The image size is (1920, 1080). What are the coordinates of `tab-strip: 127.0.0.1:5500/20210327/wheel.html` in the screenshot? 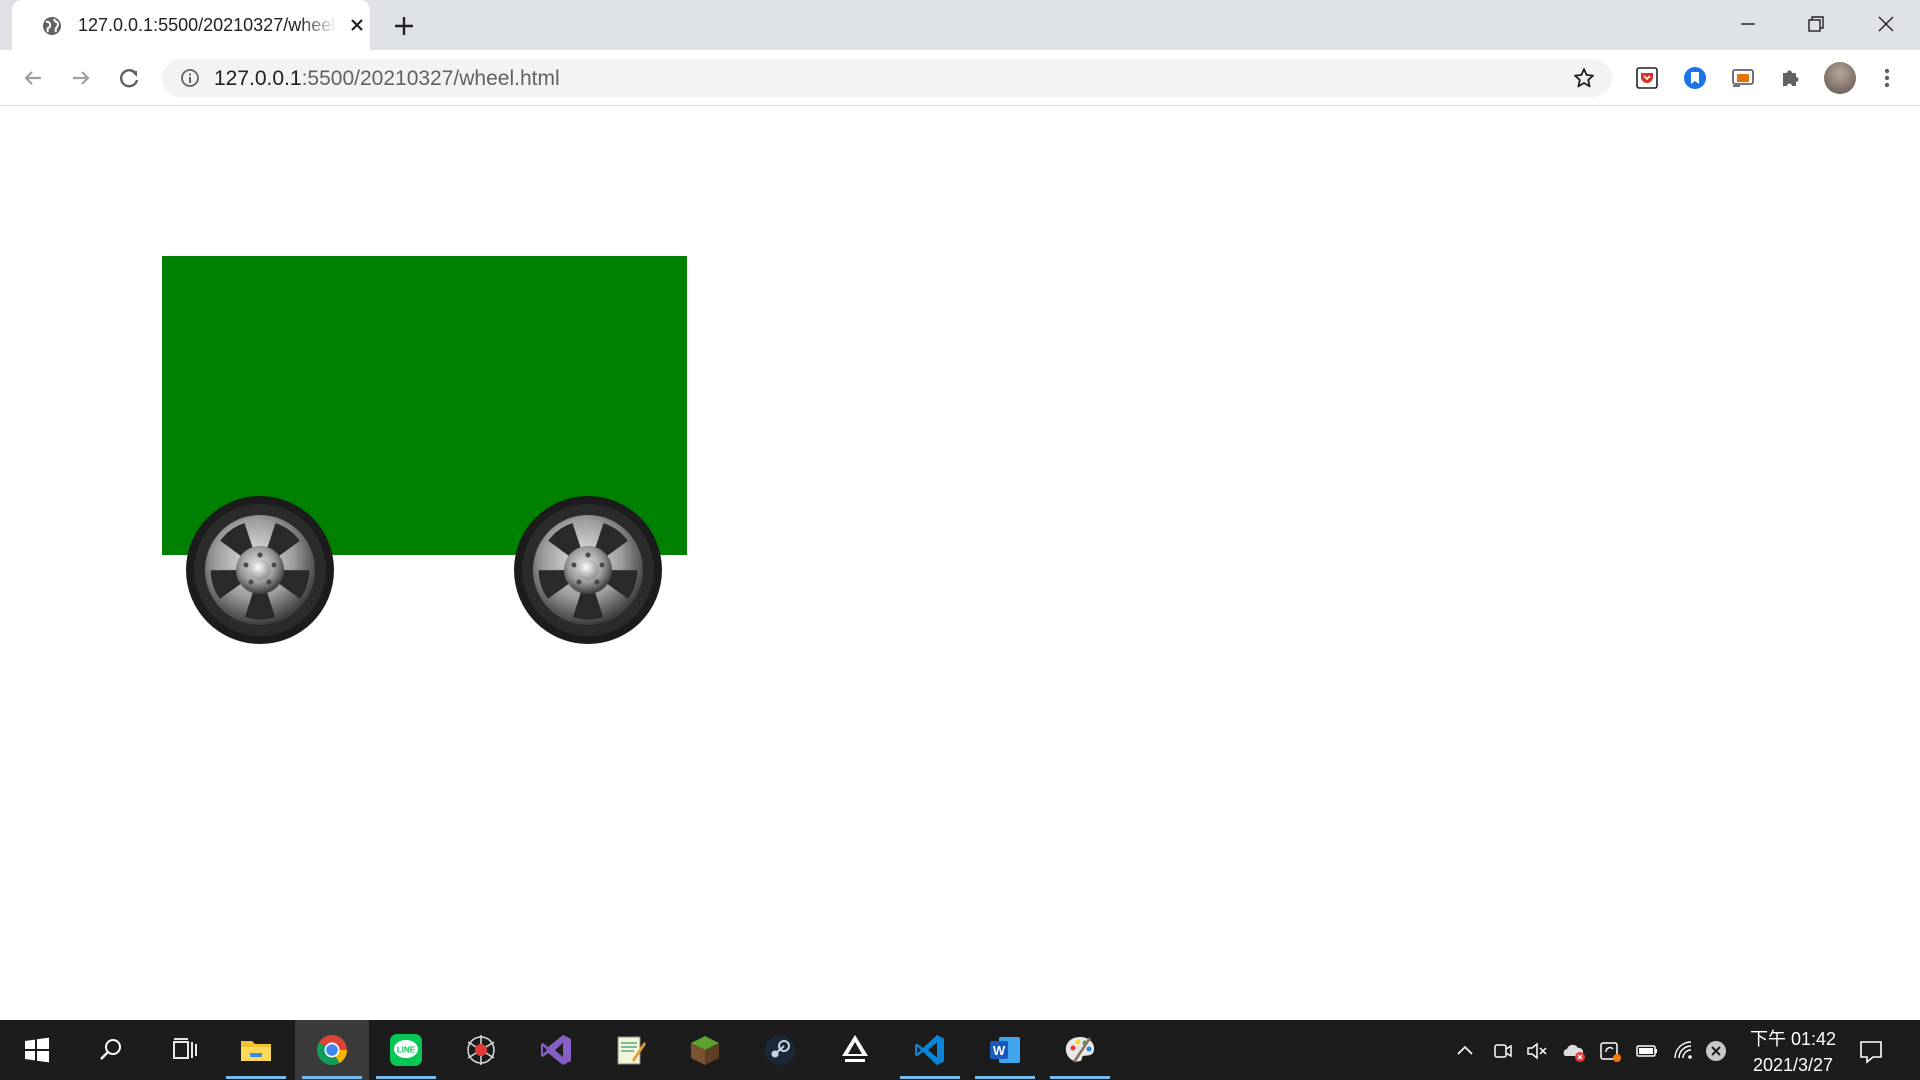 It's located at (960, 25).